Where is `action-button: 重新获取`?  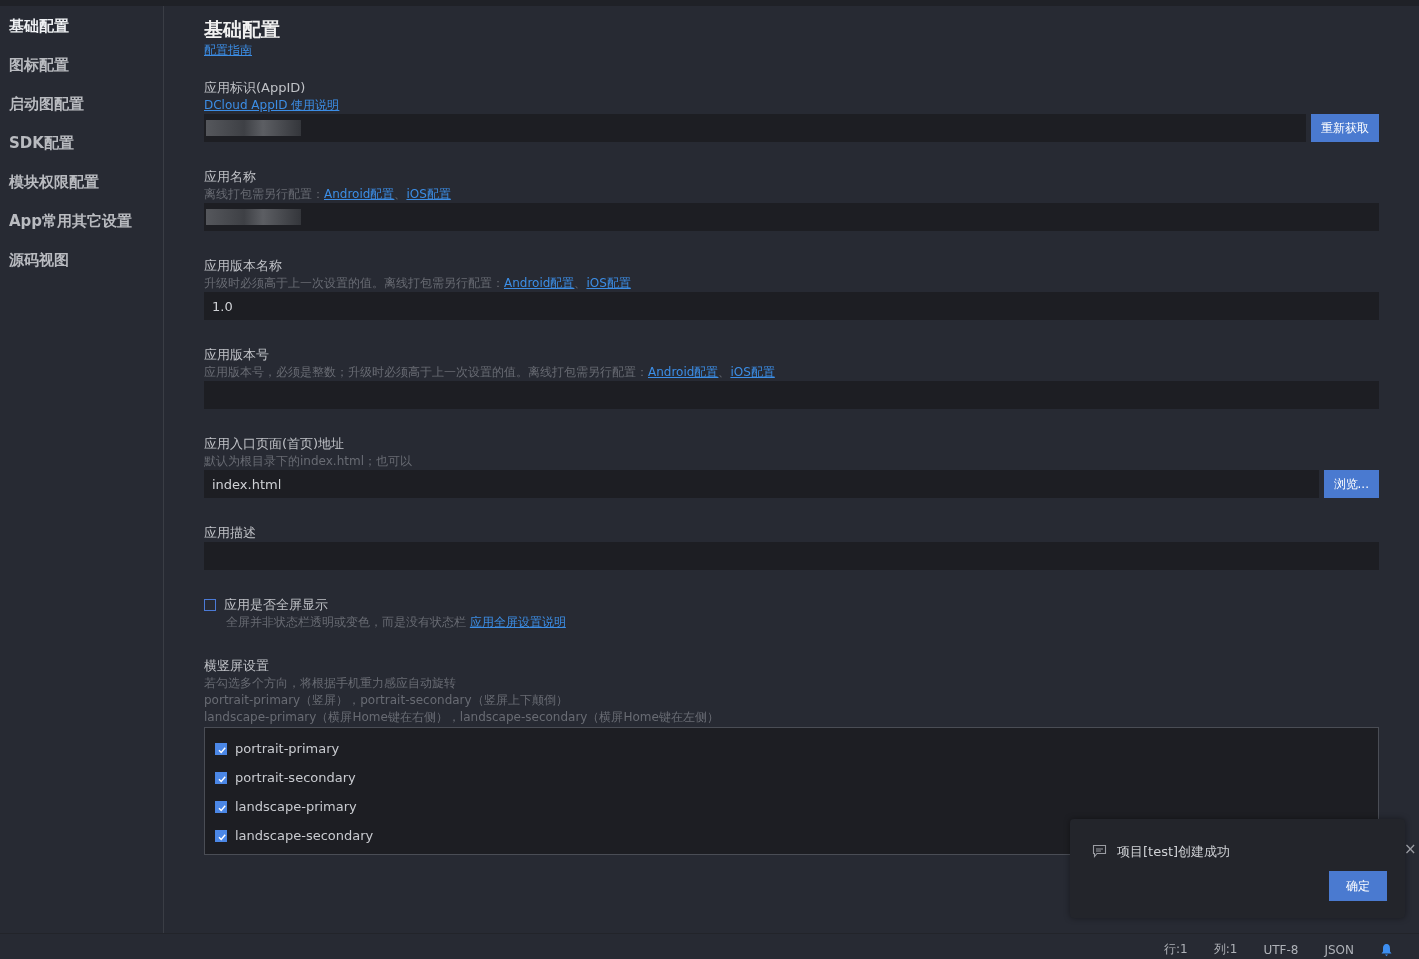
action-button: 重新获取 is located at coordinates (1345, 128).